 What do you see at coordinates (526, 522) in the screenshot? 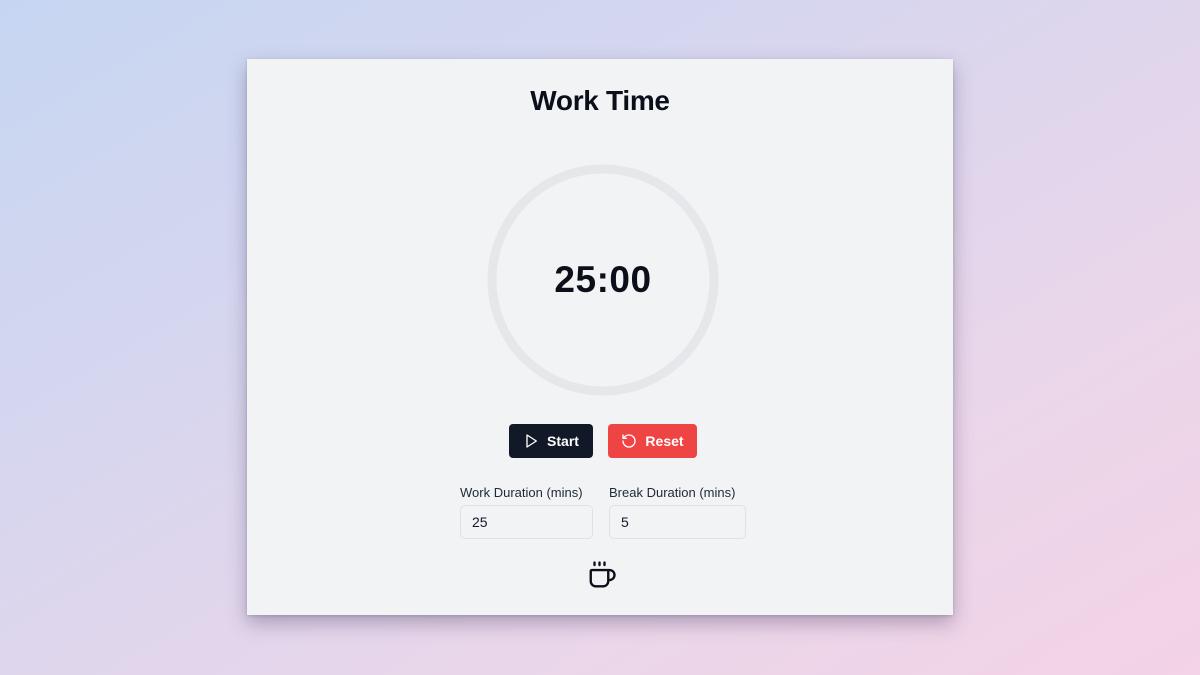
I see `work-duration-input` at bounding box center [526, 522].